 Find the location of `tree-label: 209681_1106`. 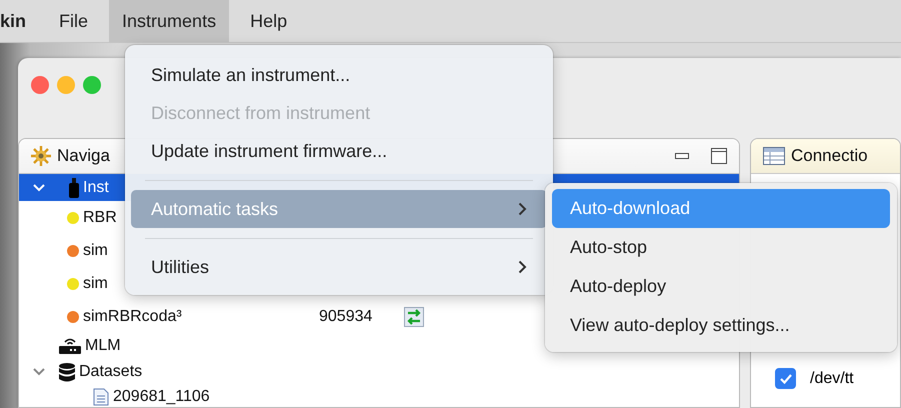

tree-label: 209681_1106 is located at coordinates (161, 397).